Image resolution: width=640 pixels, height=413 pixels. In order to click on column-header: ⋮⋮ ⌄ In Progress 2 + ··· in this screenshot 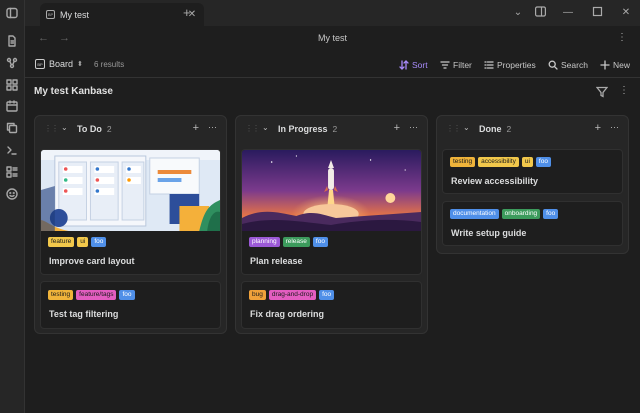, I will do `click(331, 129)`.